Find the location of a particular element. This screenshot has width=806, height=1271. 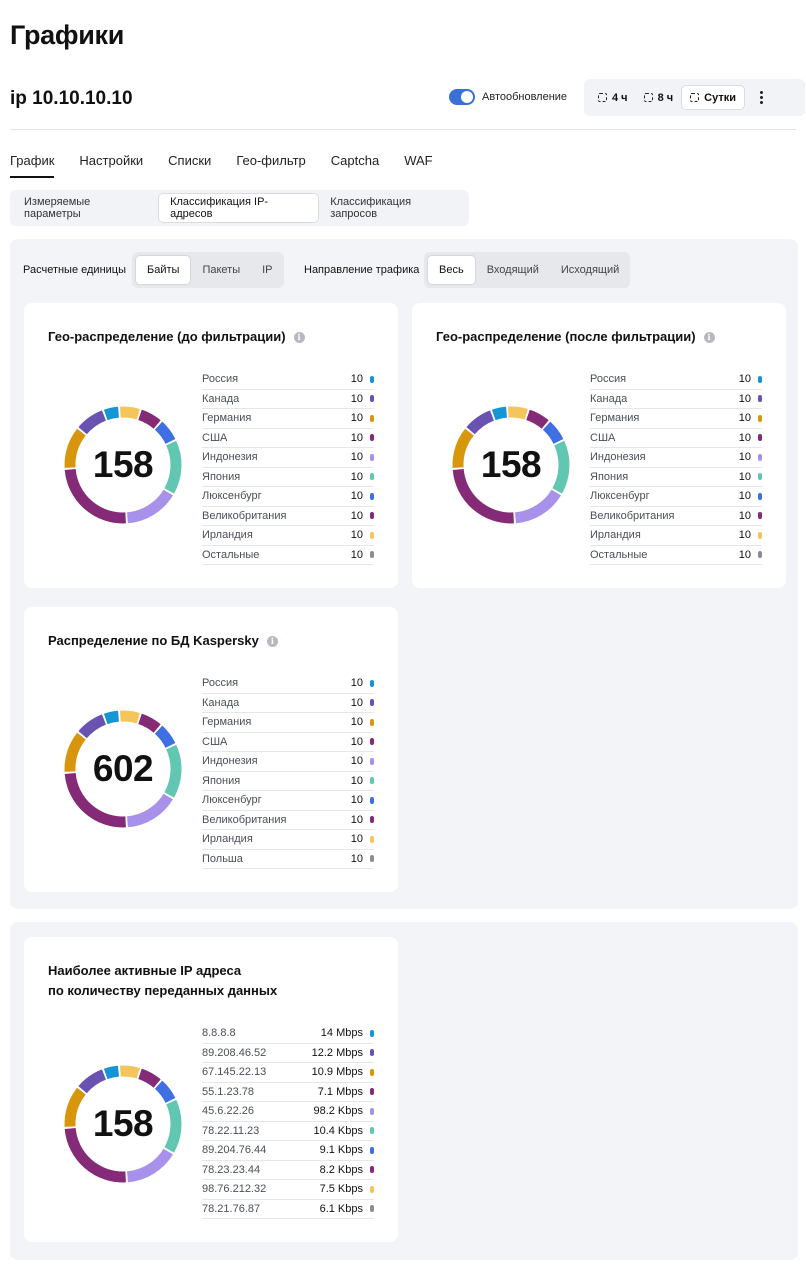

card-title-text: Гео-распределение (после фильтрации) is located at coordinates (566, 336).